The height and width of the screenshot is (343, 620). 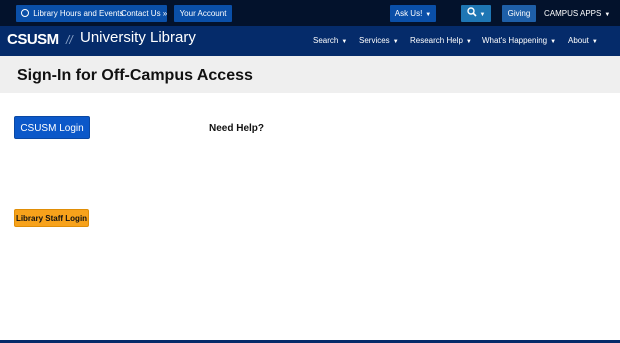 I want to click on page-title-band: Sign-In for Off-Campus Access, so click(x=310, y=74).